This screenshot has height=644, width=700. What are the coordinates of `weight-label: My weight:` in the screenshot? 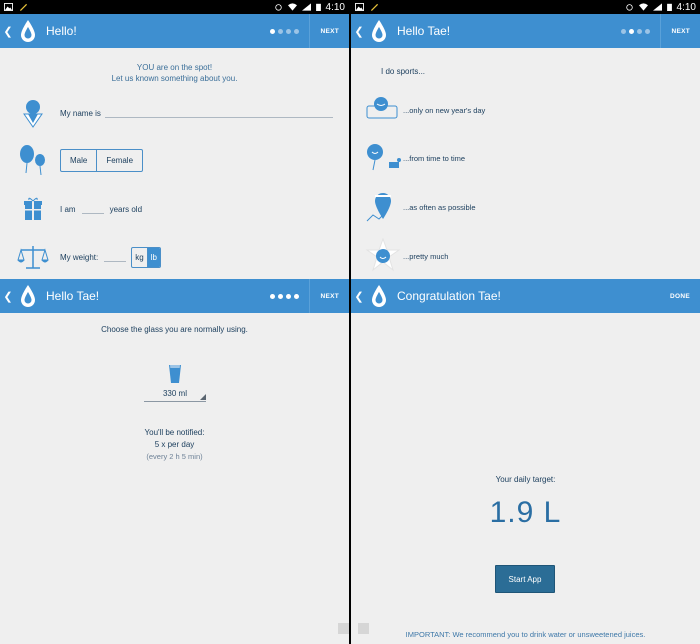 It's located at (79, 257).